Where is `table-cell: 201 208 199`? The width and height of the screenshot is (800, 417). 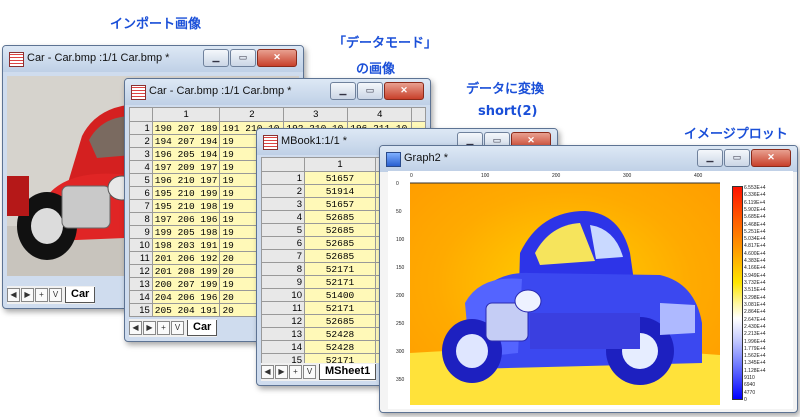 table-cell: 201 208 199 is located at coordinates (186, 271).